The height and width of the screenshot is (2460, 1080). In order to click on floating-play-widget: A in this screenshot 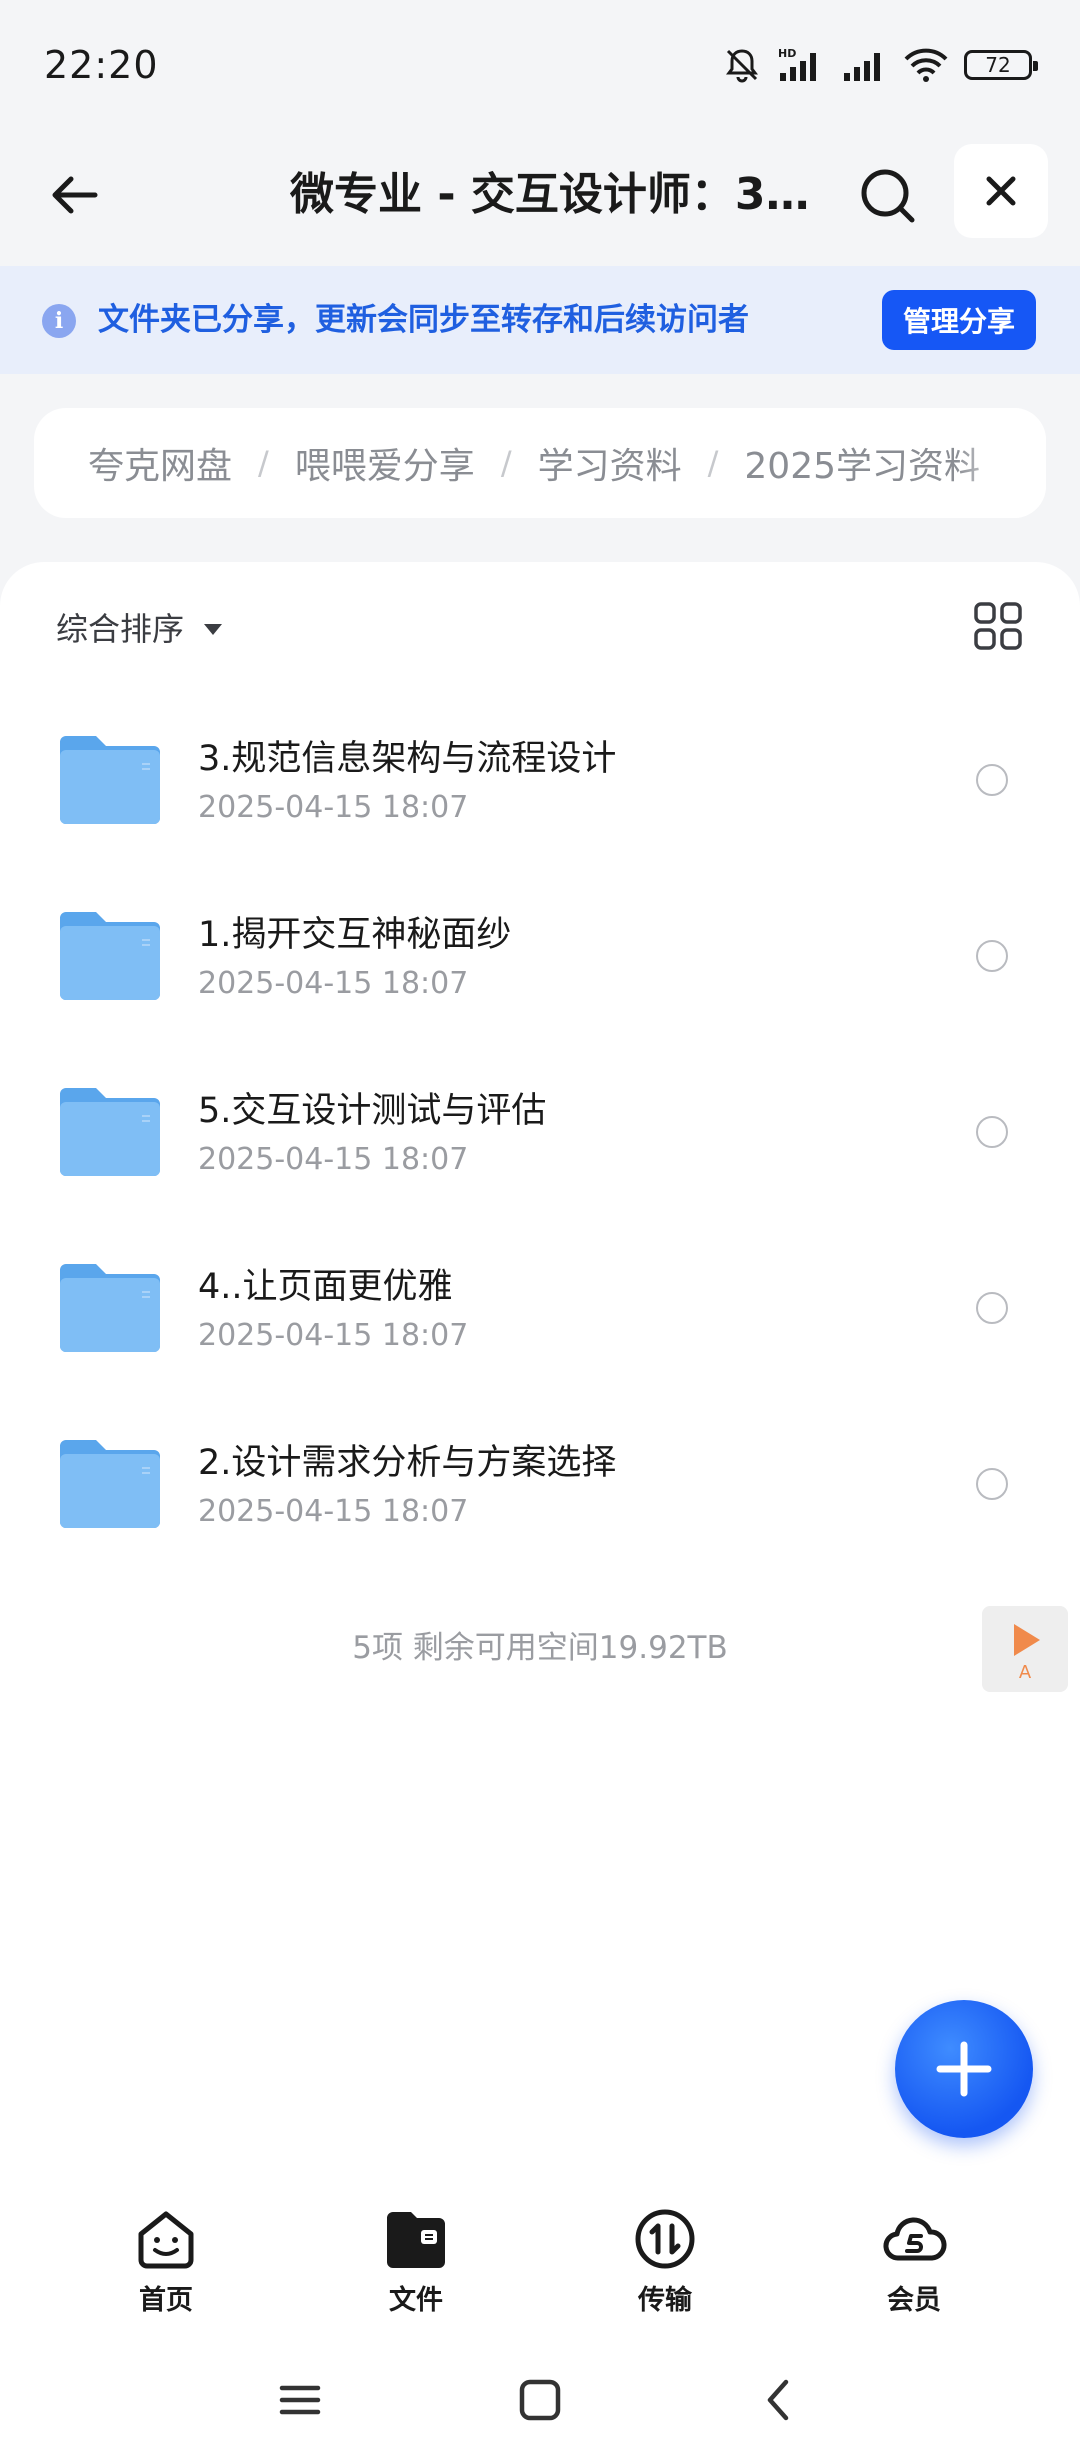, I will do `click(1025, 1649)`.